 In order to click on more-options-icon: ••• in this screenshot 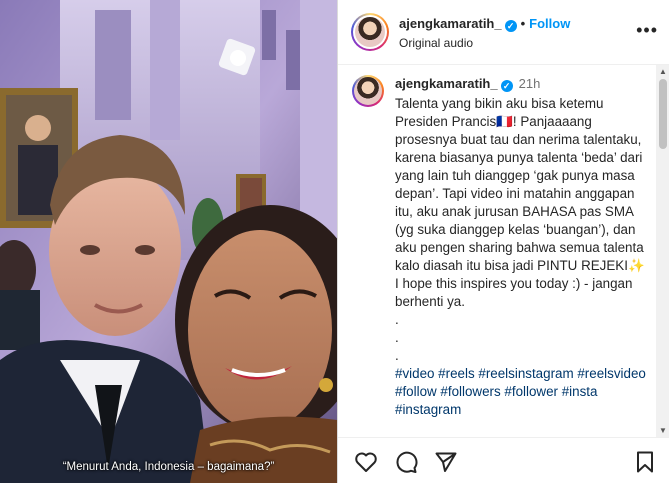, I will do `click(647, 30)`.